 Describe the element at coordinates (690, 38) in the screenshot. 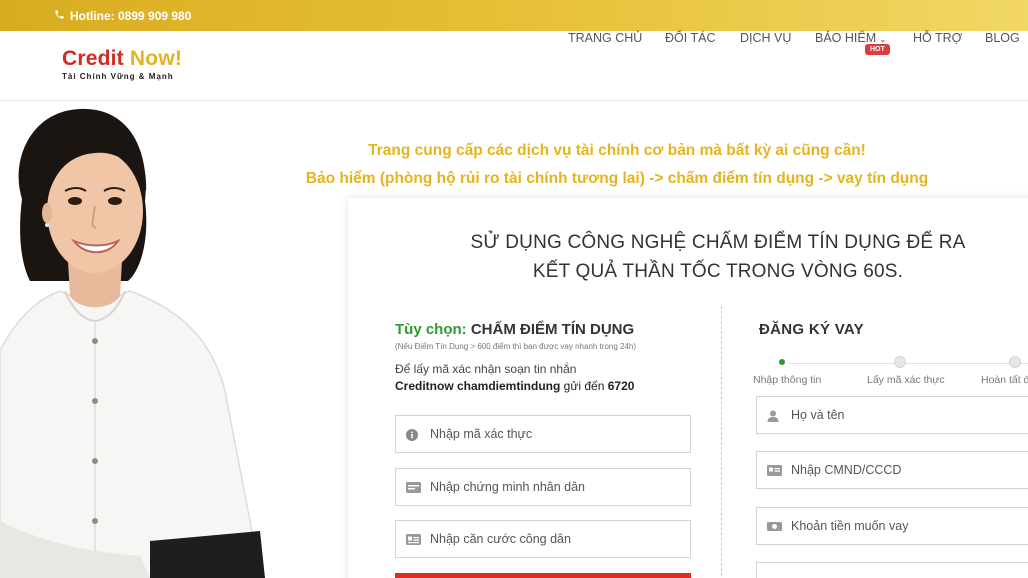

I see `nav-item-partners: ĐỐI TÁC` at that location.